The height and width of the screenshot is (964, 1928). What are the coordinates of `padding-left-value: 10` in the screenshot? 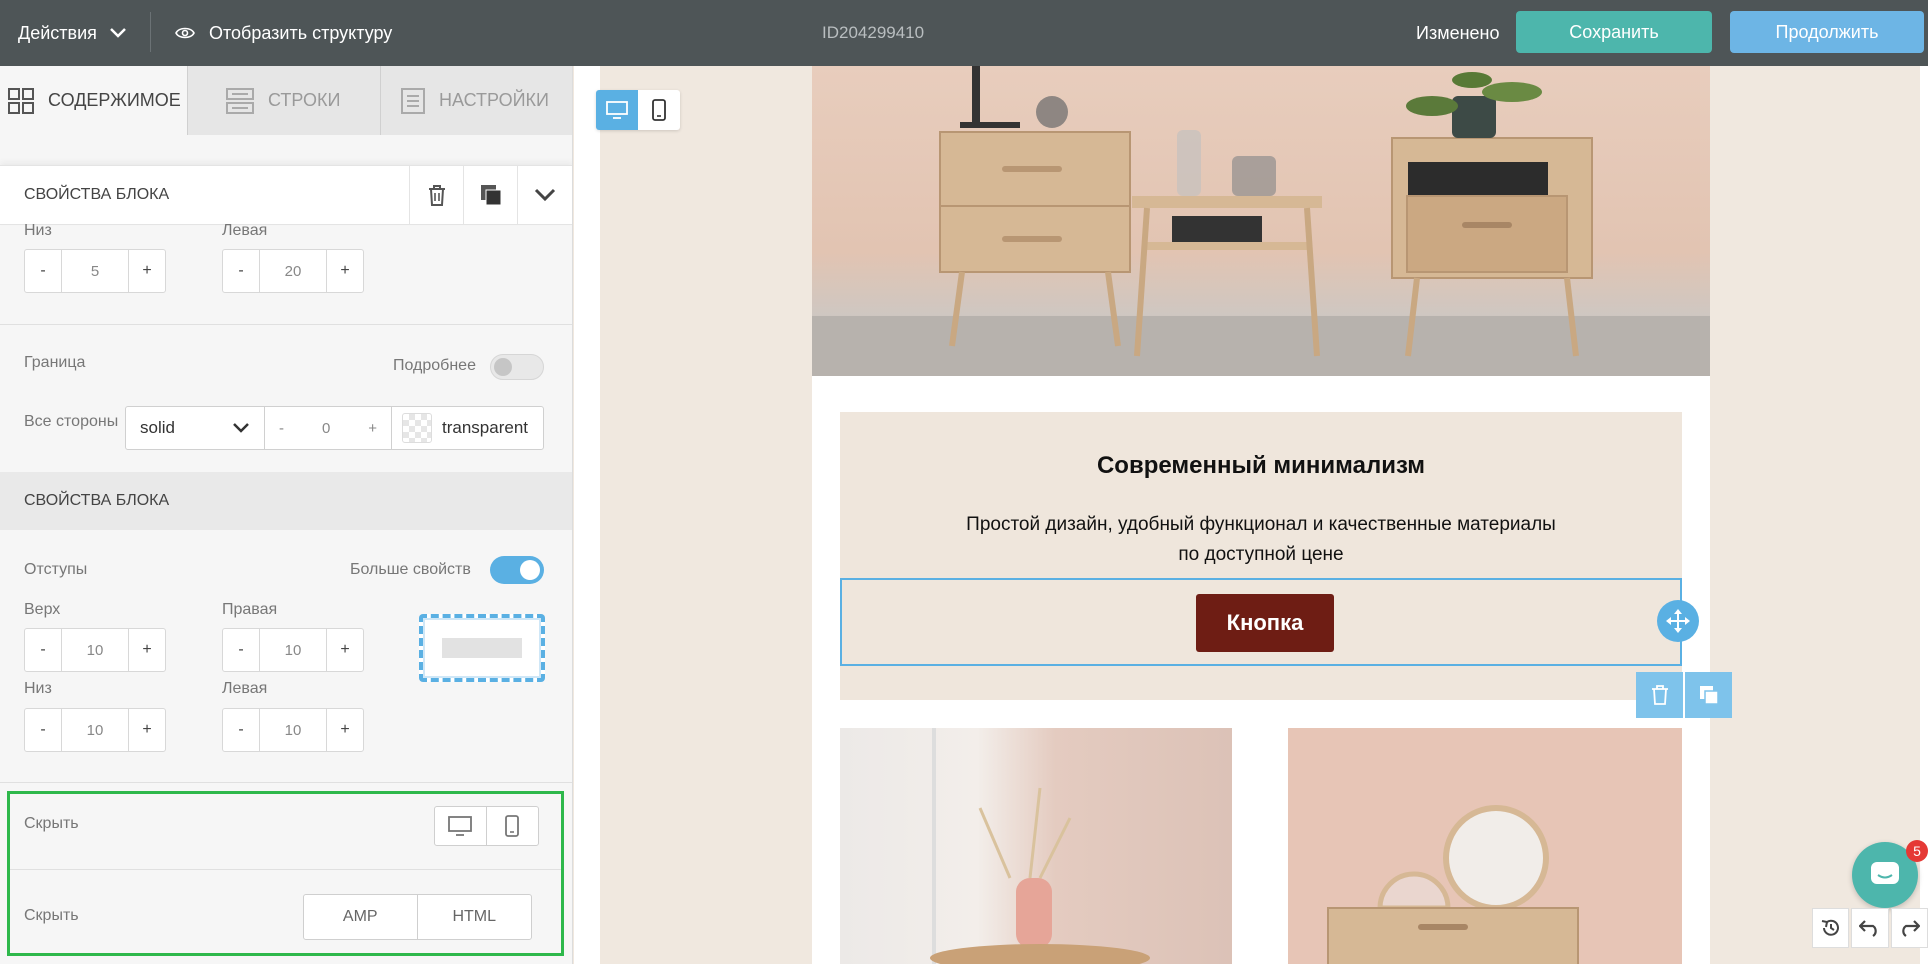 It's located at (293, 730).